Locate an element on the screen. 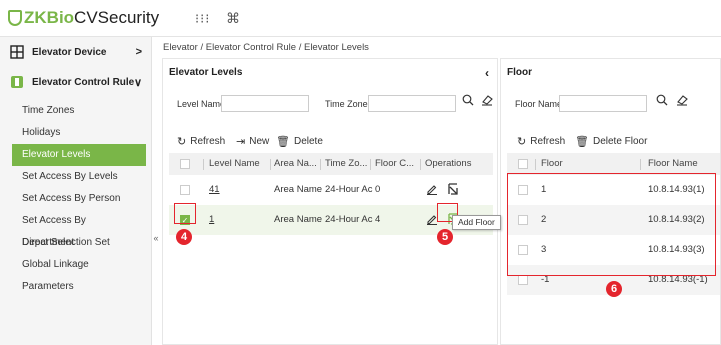 This screenshot has height=345, width=721. new-button: ⇥ New is located at coordinates (252, 141).